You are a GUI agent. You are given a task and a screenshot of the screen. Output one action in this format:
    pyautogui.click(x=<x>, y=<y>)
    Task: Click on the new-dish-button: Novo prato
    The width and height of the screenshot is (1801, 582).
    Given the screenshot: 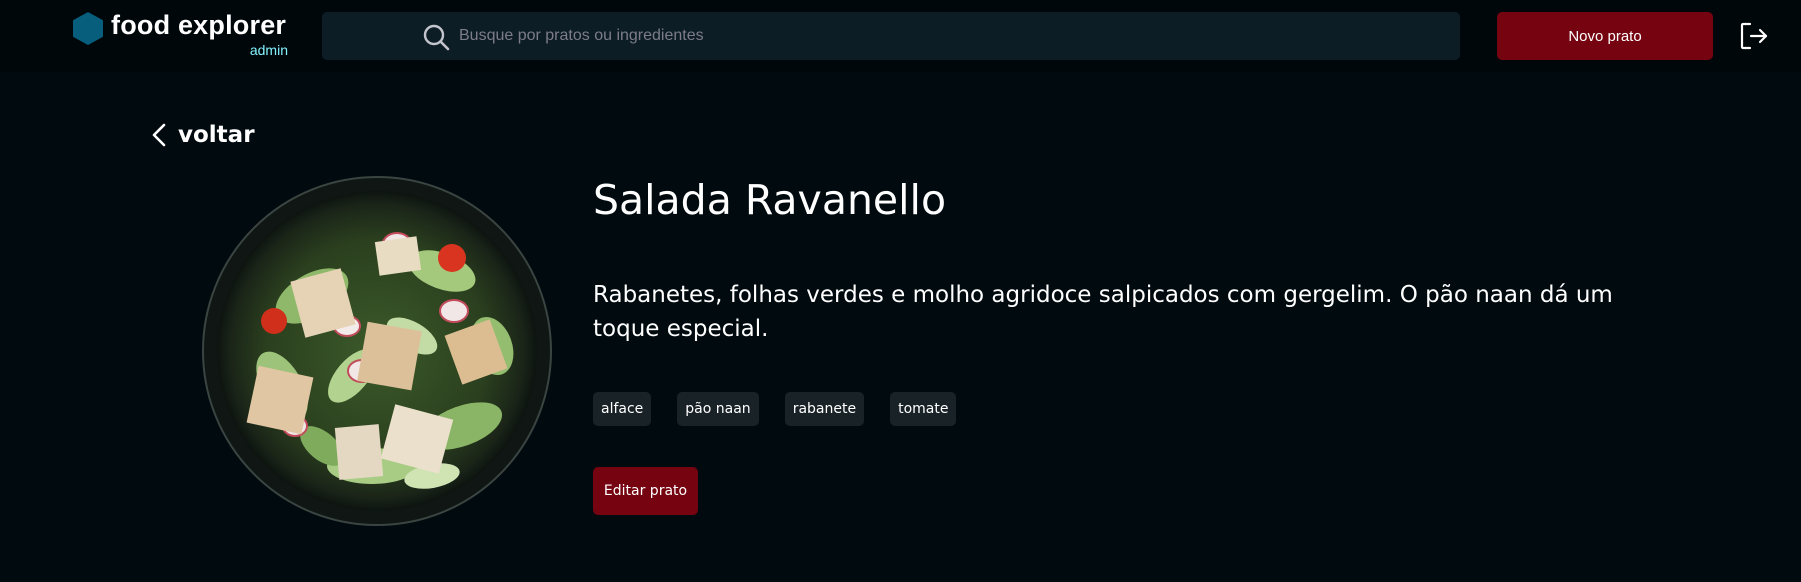 What is the action you would take?
    pyautogui.click(x=1605, y=36)
    